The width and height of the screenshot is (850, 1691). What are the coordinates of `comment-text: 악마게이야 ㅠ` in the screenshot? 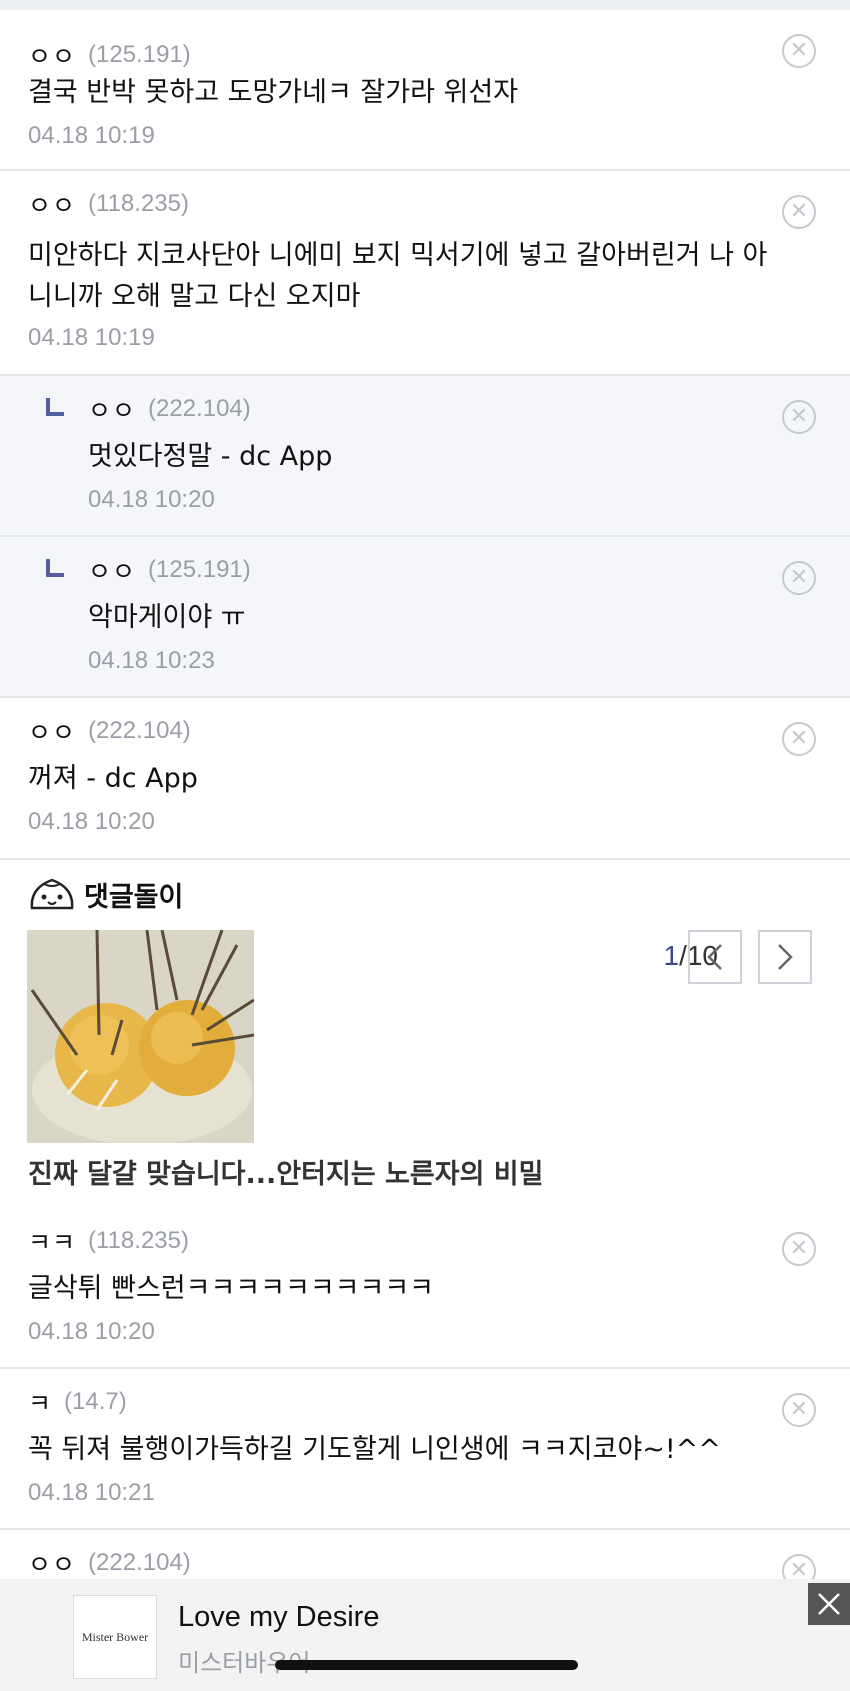 It's located at (167, 617).